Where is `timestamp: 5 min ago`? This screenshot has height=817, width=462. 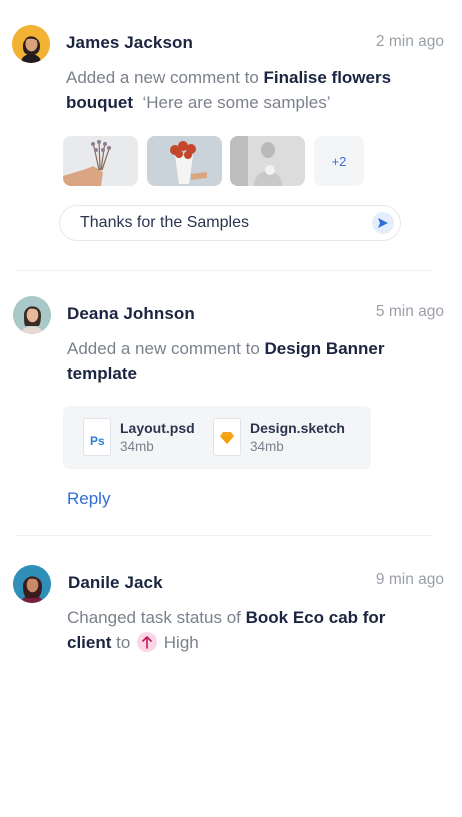 timestamp: 5 min ago is located at coordinates (409, 311).